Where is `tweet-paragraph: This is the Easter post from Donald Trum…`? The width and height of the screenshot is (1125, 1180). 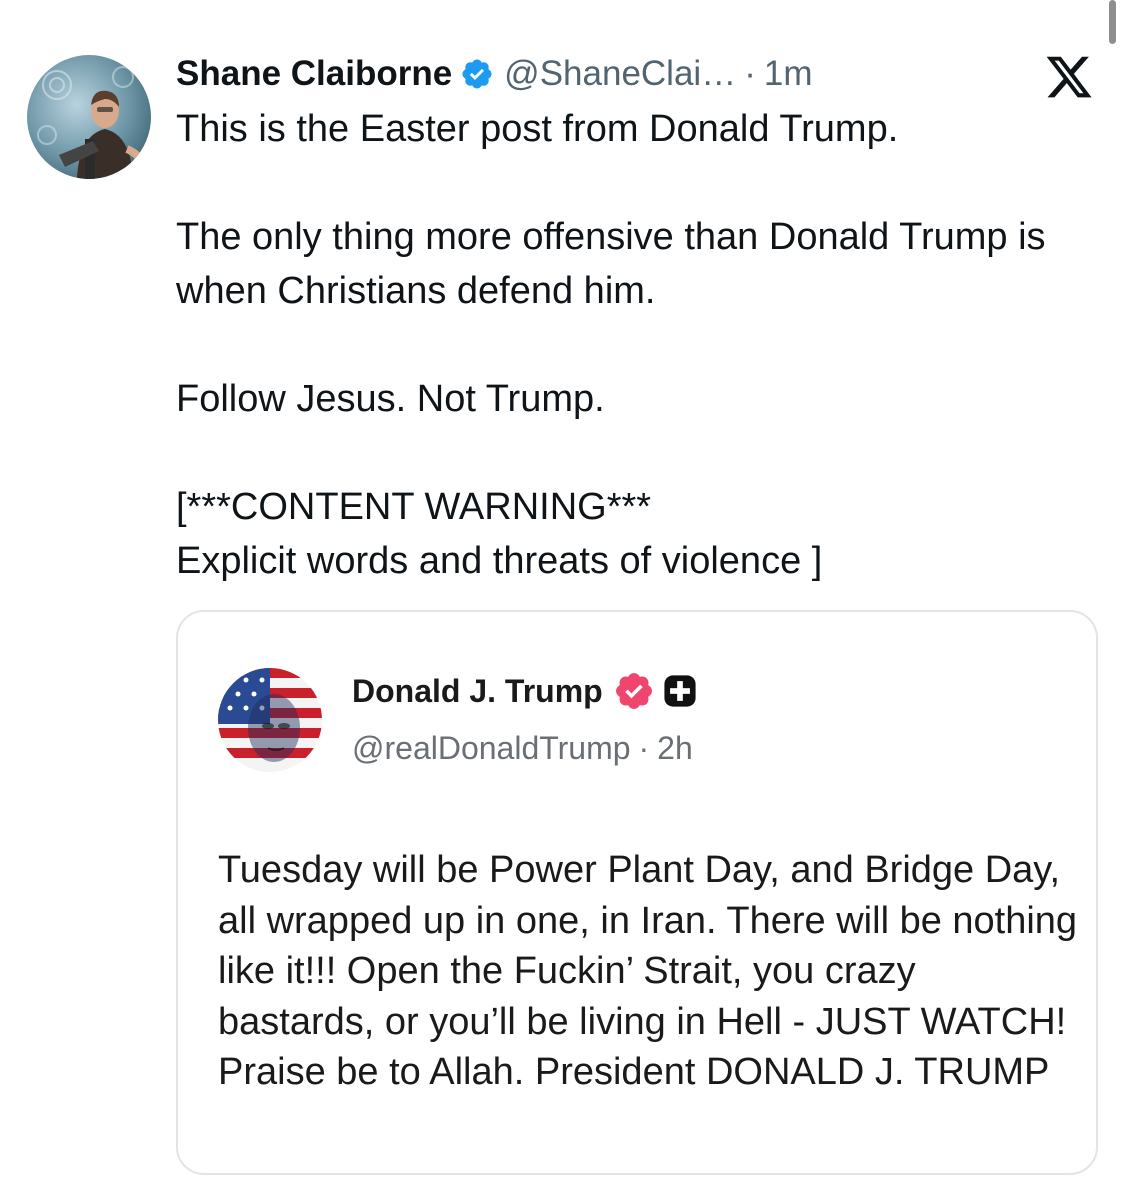 tweet-paragraph: This is the Easter post from Donald Trum… is located at coordinates (537, 129).